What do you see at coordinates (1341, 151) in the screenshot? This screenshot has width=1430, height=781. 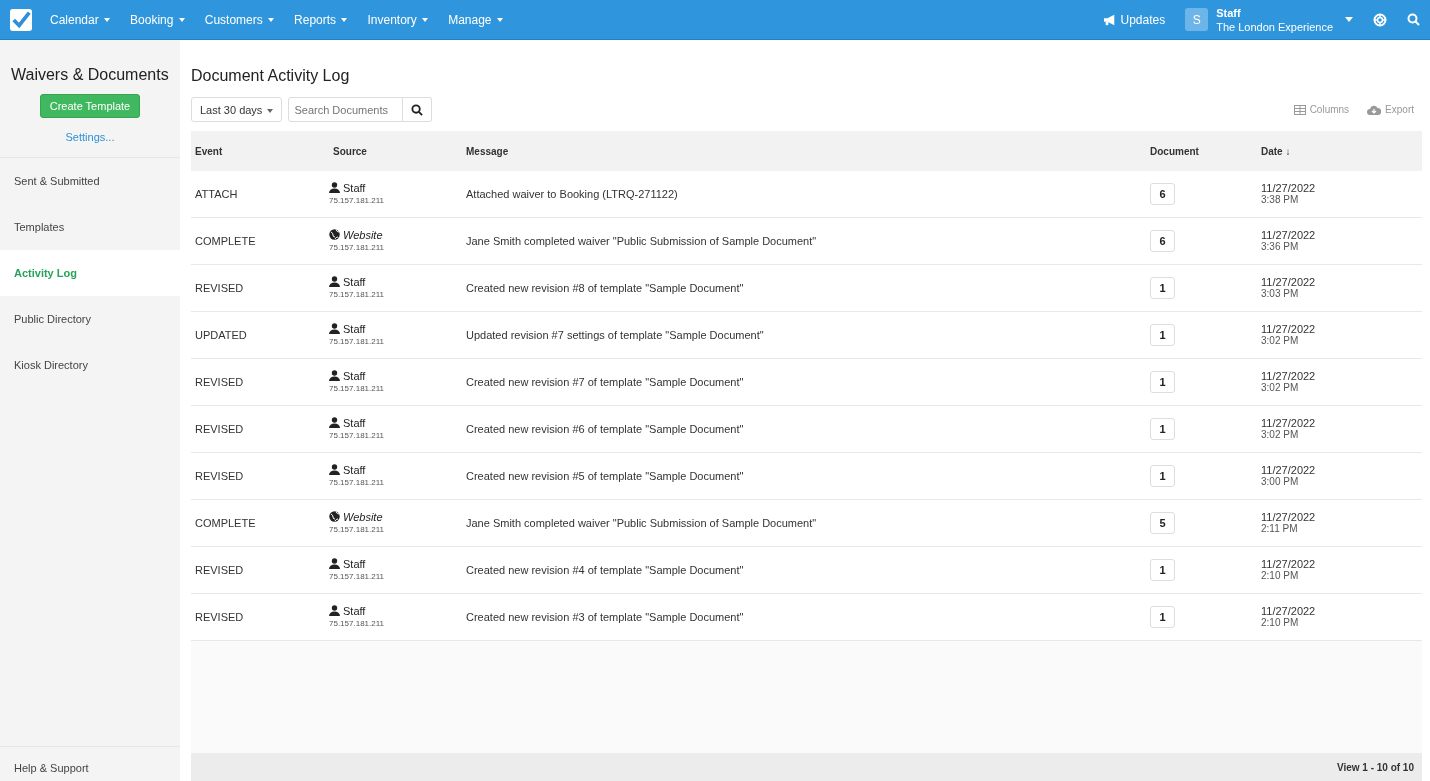 I see `column-header: Date ↓` at bounding box center [1341, 151].